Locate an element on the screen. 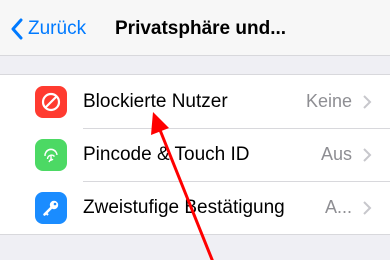  row-value: Keine is located at coordinates (328, 101).